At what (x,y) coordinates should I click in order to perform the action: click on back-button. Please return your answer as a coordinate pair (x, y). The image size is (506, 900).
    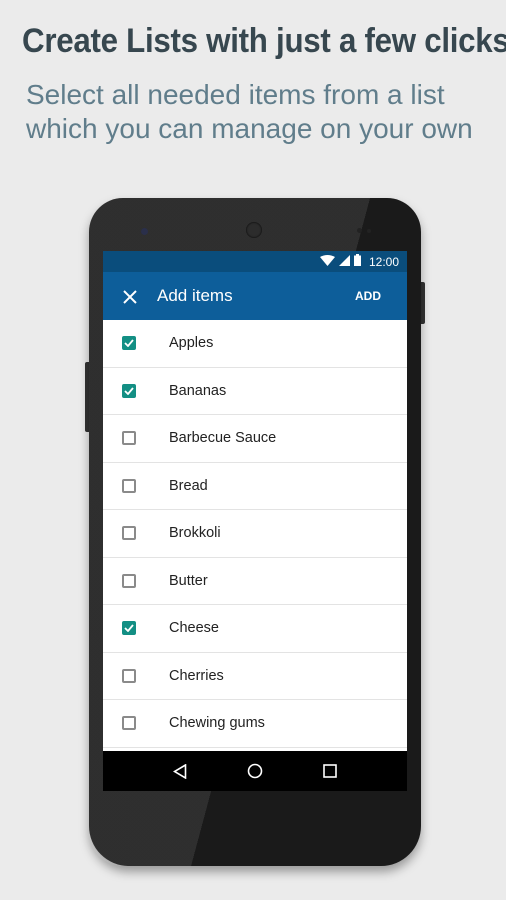
    Looking at the image, I should click on (180, 771).